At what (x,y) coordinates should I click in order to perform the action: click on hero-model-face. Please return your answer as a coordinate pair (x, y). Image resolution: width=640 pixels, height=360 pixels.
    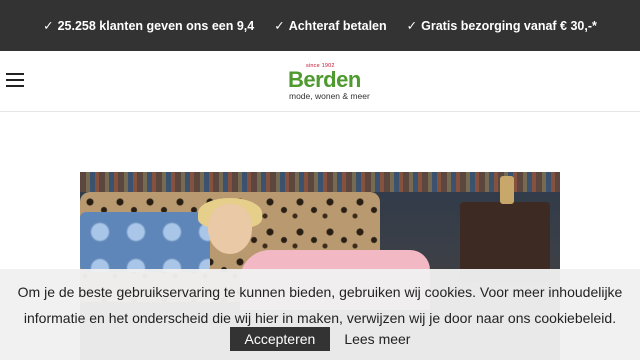
    Looking at the image, I should click on (230, 229).